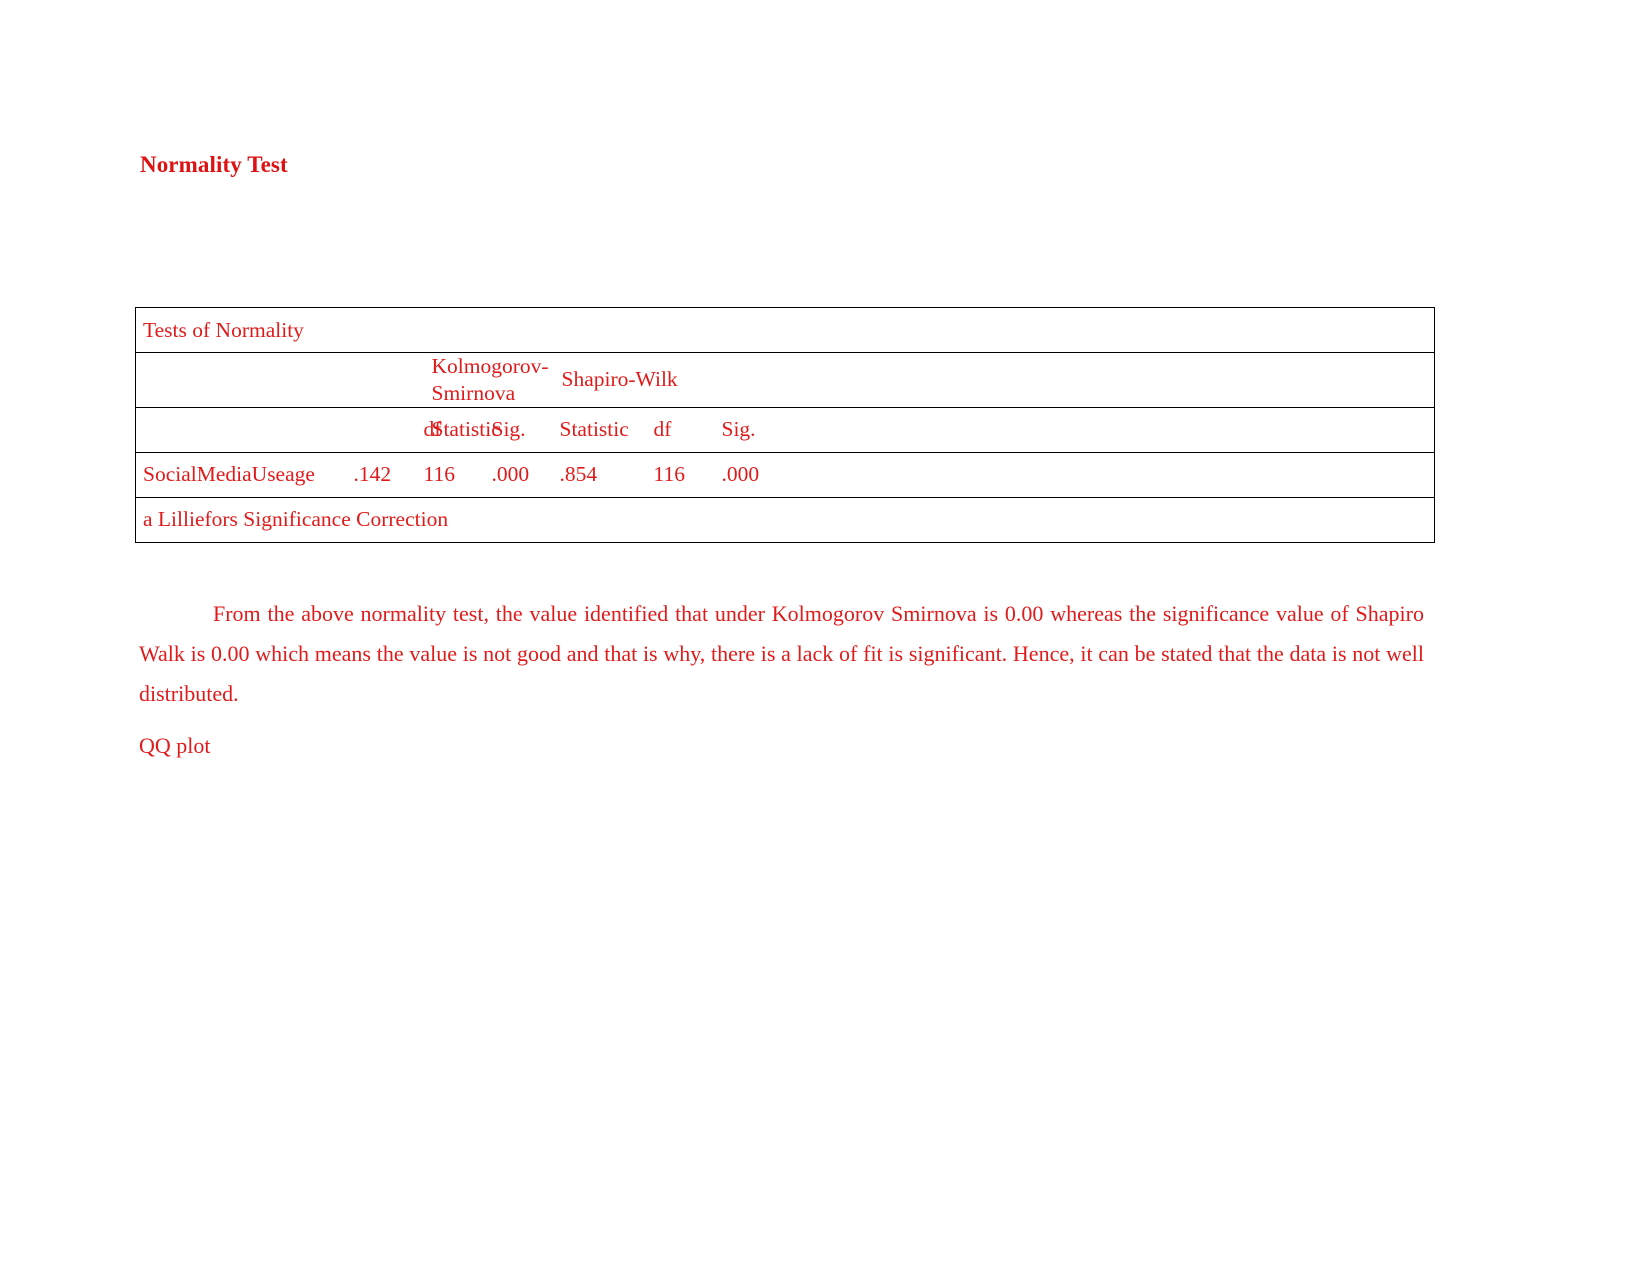 The width and height of the screenshot is (1650, 1275). Describe the element at coordinates (606, 430) in the screenshot. I see `column-header-sw-statistic: Statistic` at that location.